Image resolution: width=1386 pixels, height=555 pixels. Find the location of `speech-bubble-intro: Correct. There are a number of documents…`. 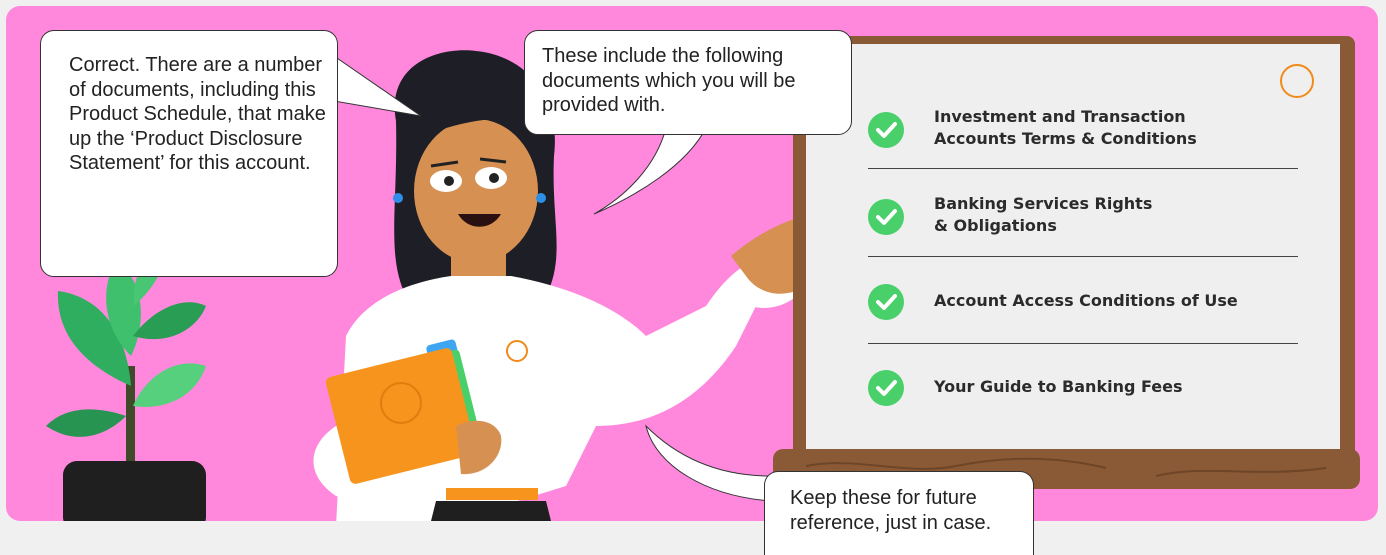

speech-bubble-intro: Correct. There are a number of documents… is located at coordinates (189, 153).